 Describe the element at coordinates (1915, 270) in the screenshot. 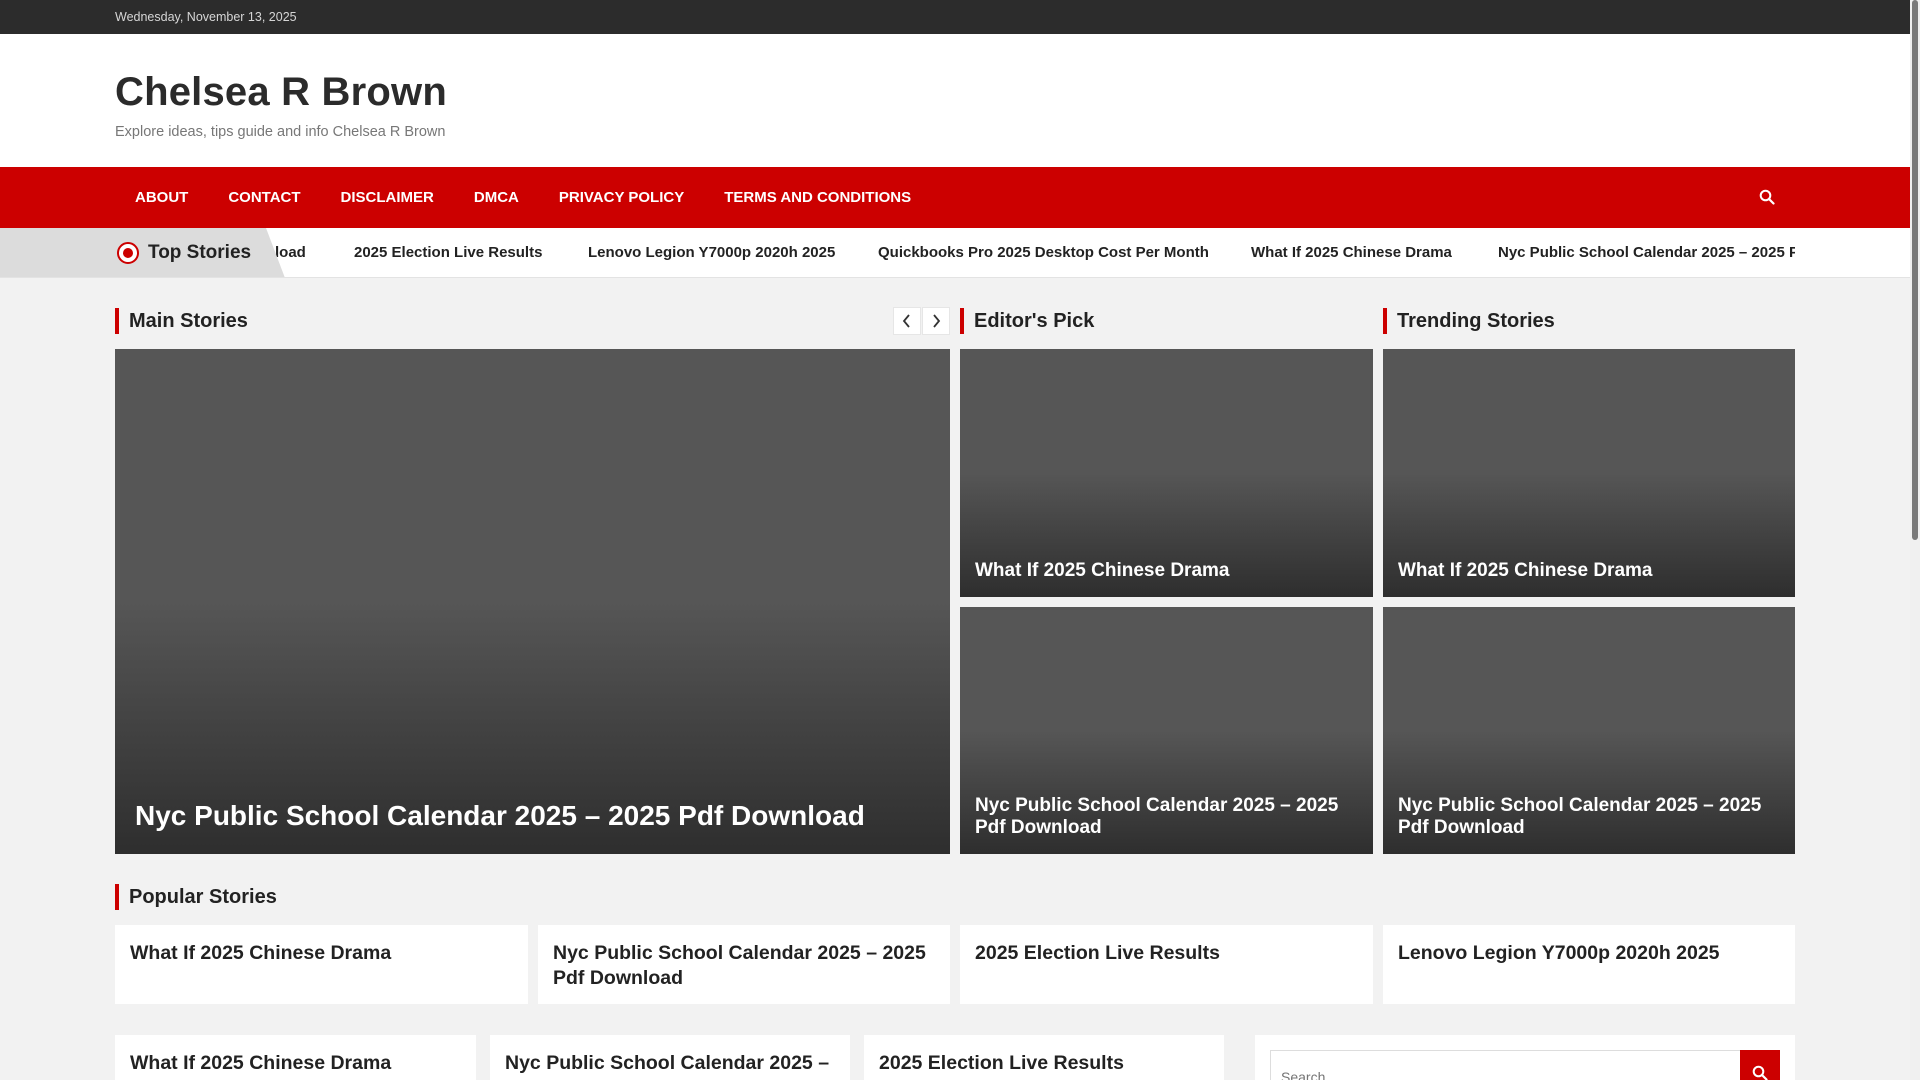

I see `scrollbar-thumb` at that location.